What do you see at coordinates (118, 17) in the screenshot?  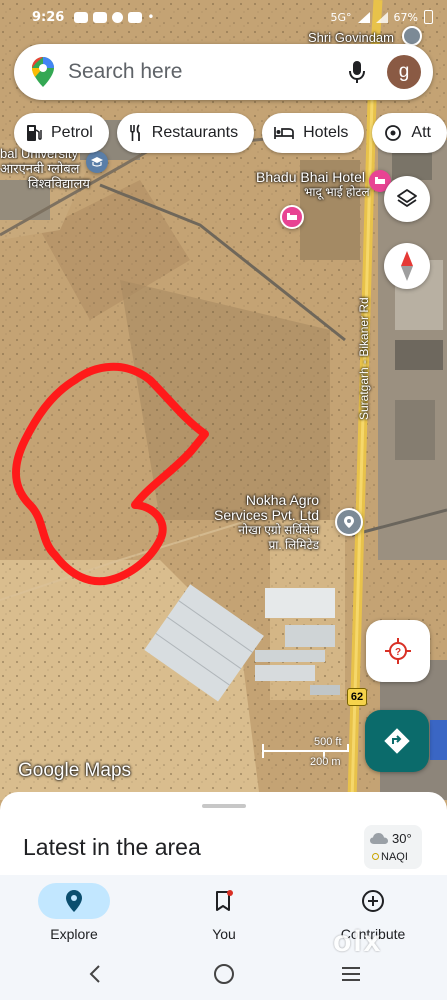 I see `call-icon` at bounding box center [118, 17].